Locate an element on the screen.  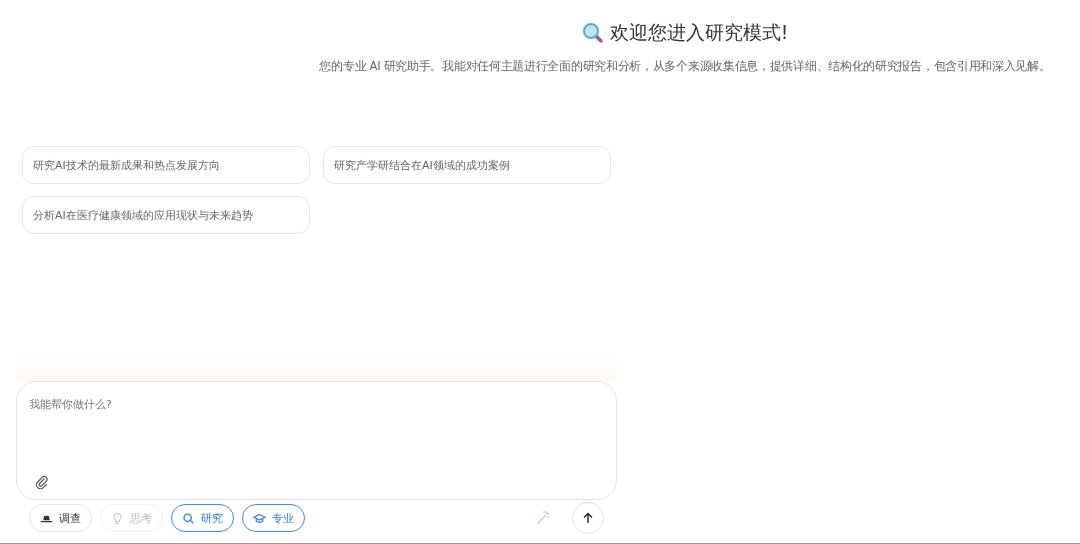
search-icon is located at coordinates (188, 518).